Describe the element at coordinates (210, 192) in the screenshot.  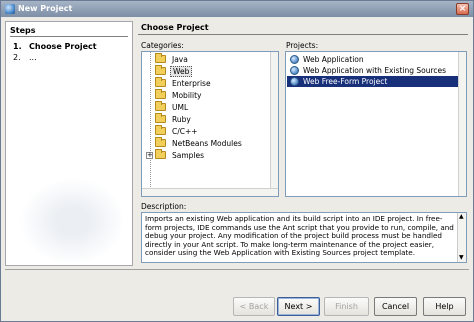
I see `horizontal-scrollbar` at that location.